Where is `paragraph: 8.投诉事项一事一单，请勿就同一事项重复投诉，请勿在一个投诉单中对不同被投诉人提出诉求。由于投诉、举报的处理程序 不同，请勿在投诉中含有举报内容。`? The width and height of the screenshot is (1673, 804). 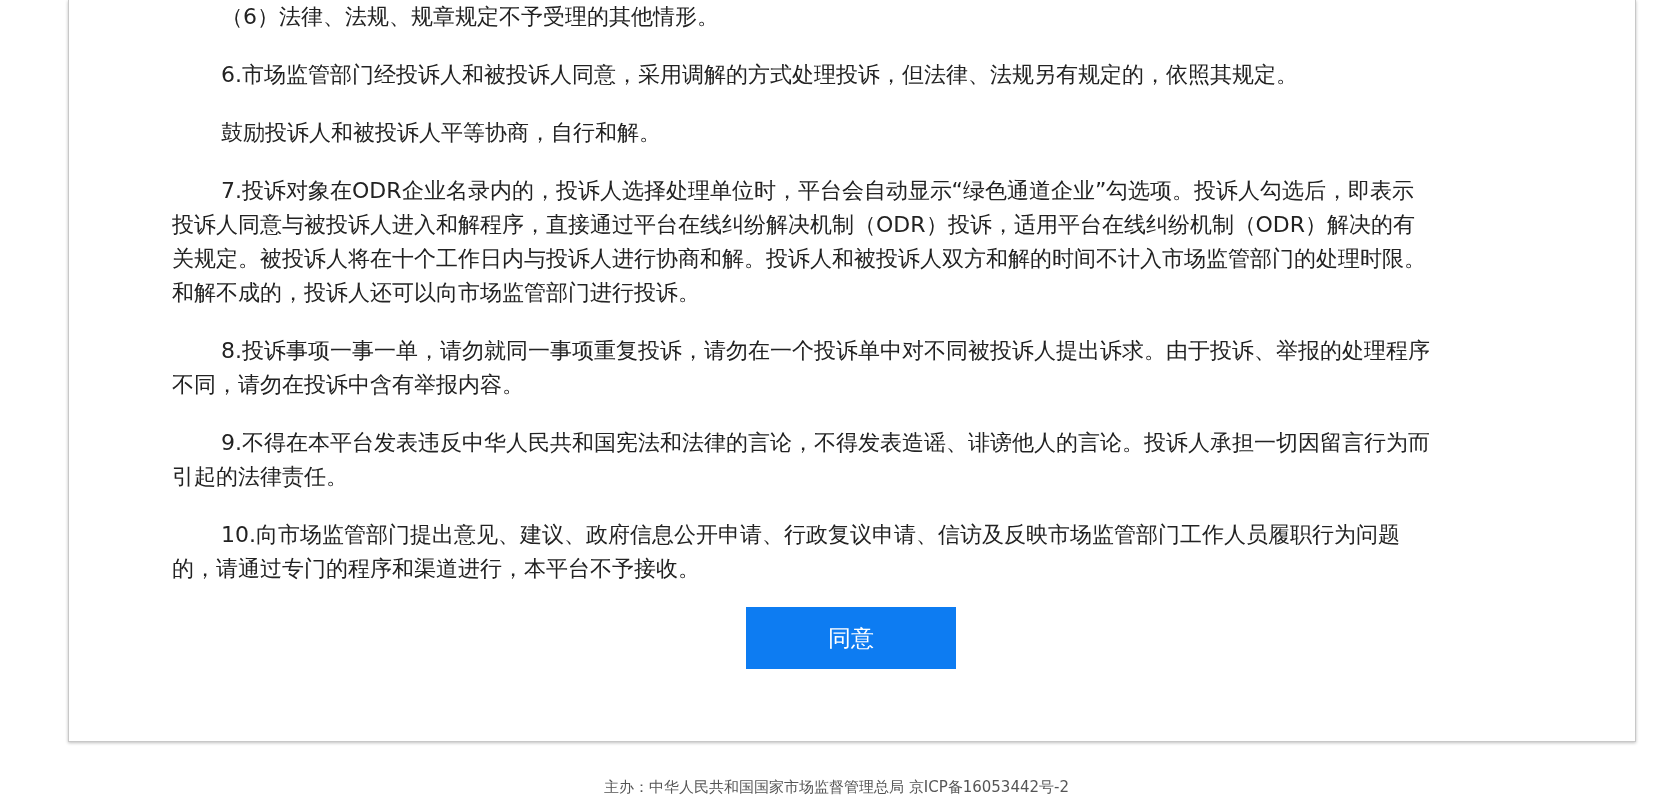 paragraph: 8.投诉事项一事一单，请勿就同一事项重复投诉，请勿在一个投诉单中对不同被投诉人提出诉求。由于投诉、举报的处理程序 不同，请勿在投诉中含有举报内容。 is located at coordinates (801, 368).